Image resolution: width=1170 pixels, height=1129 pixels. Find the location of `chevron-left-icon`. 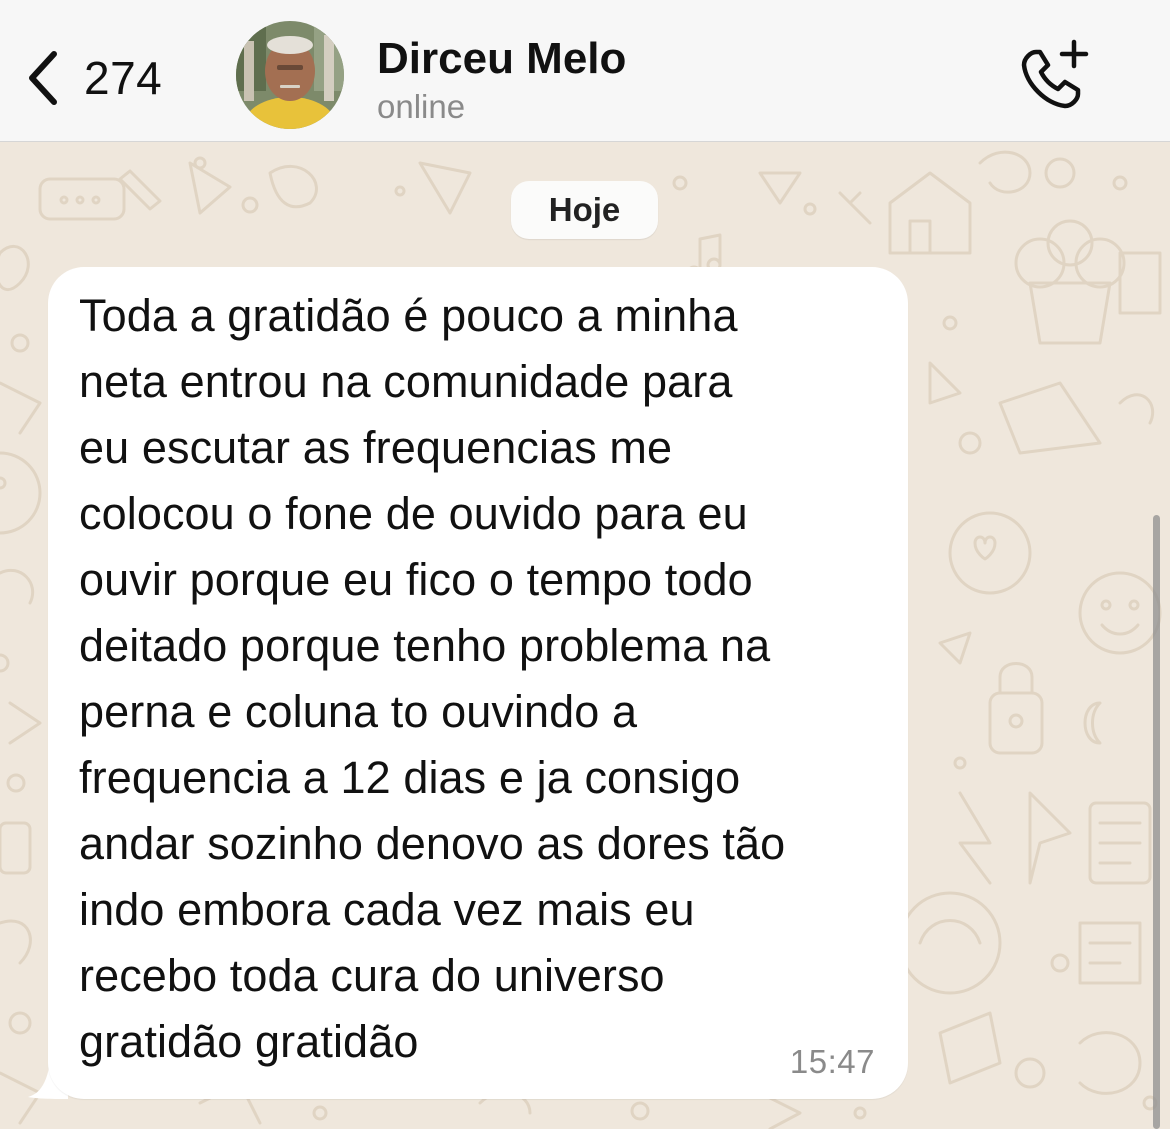

chevron-left-icon is located at coordinates (43, 78).